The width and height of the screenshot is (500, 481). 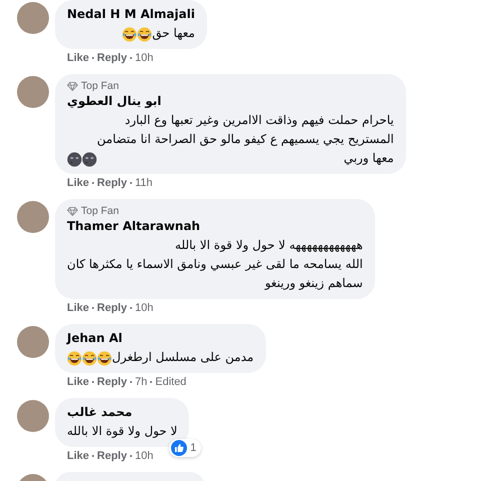 I want to click on timestamp: 11h, so click(x=143, y=183).